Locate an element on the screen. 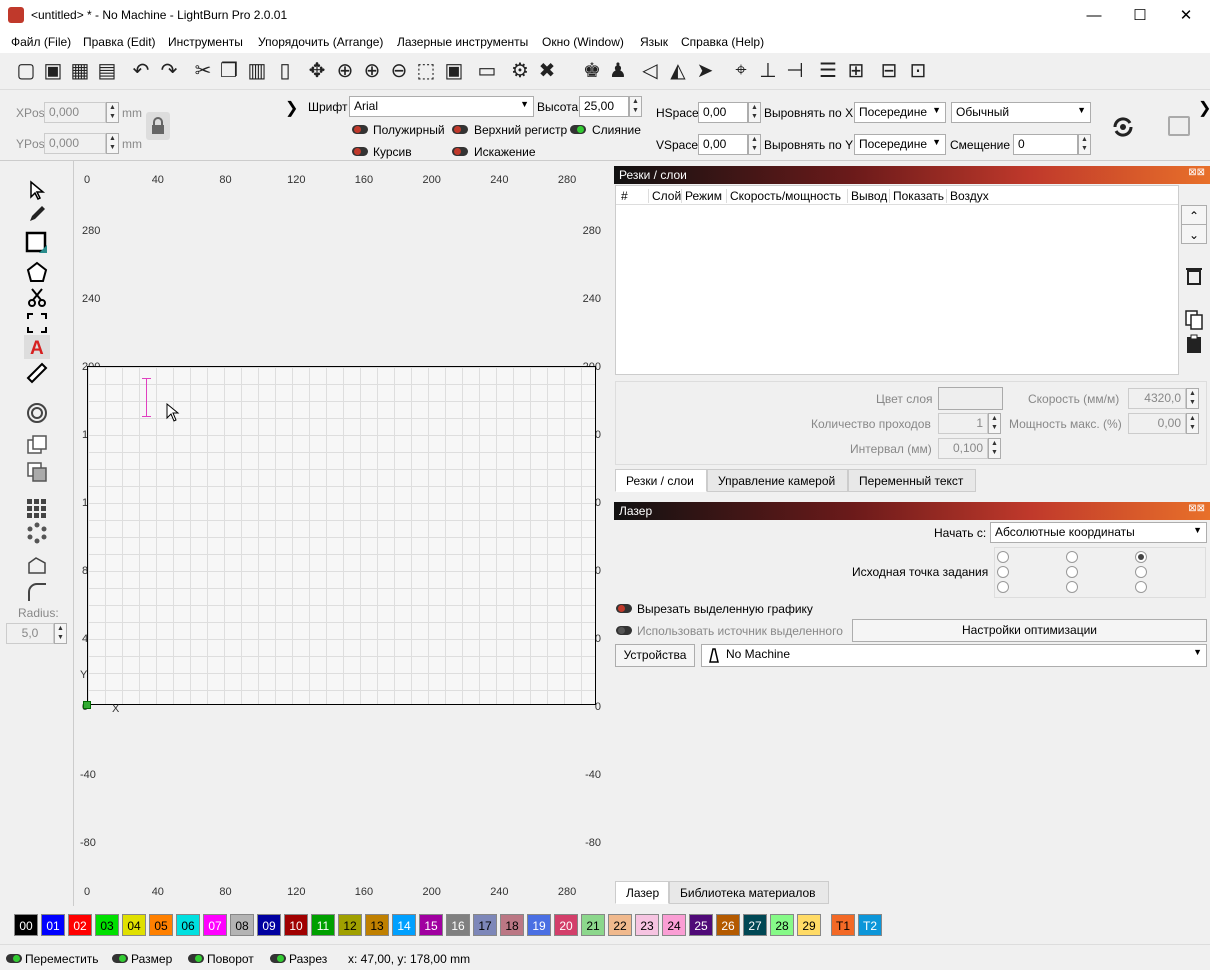  panel-close-icon: ⊠⊠ is located at coordinates (1196, 508).